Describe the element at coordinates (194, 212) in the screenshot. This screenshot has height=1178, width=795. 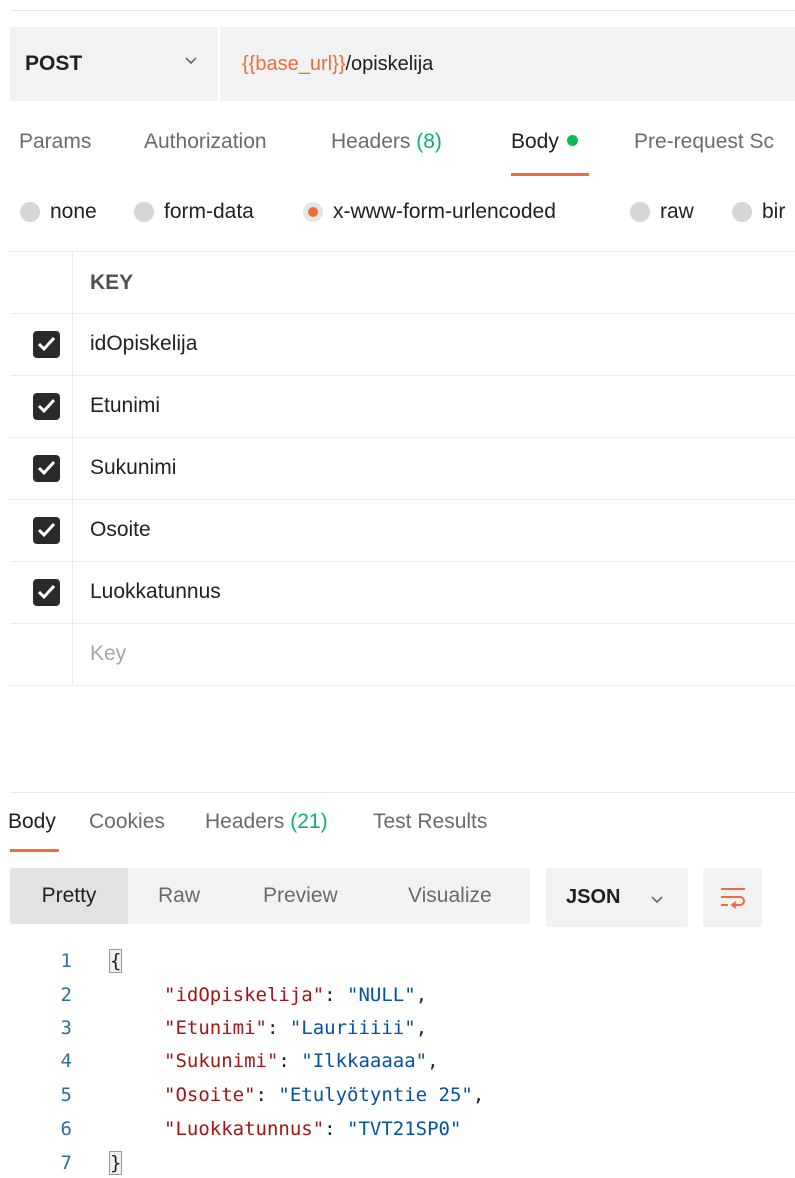
I see `radio-form-data: form-data` at that location.